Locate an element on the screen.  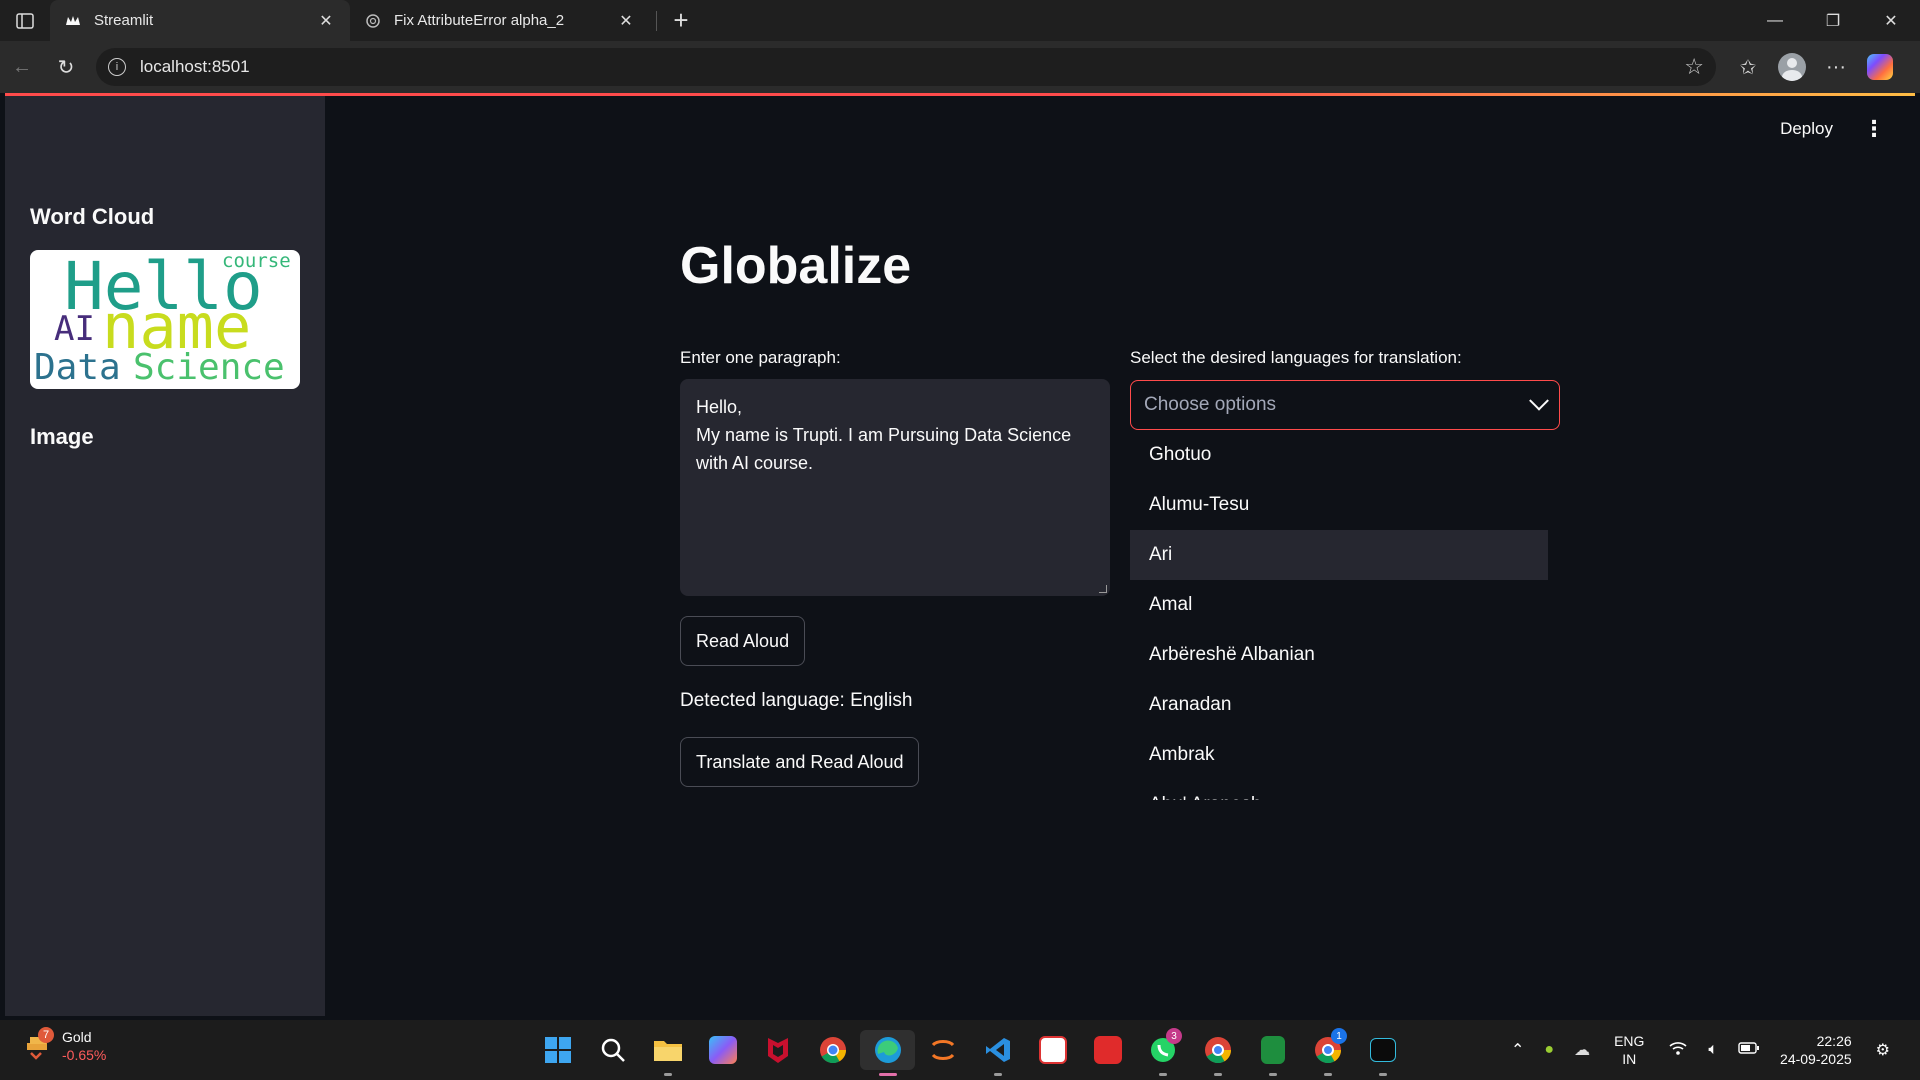
mcafee-icon is located at coordinates (777, 1050).